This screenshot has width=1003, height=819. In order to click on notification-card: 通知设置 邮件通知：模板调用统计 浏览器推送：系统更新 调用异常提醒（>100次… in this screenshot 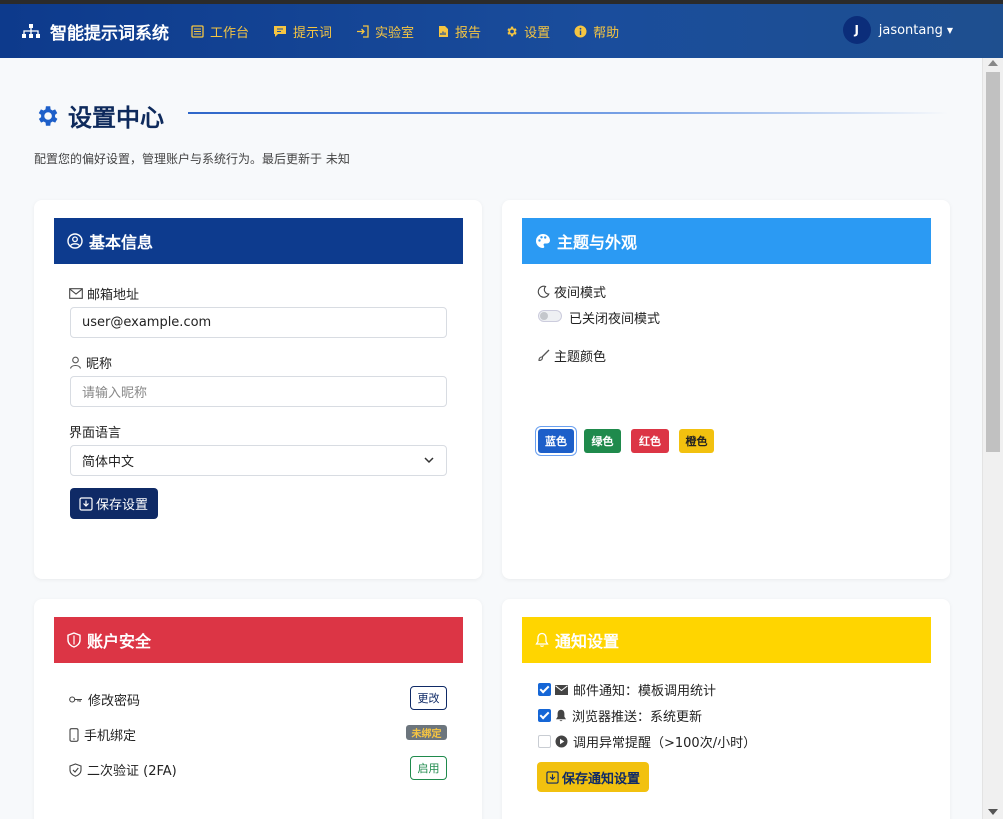, I will do `click(726, 709)`.